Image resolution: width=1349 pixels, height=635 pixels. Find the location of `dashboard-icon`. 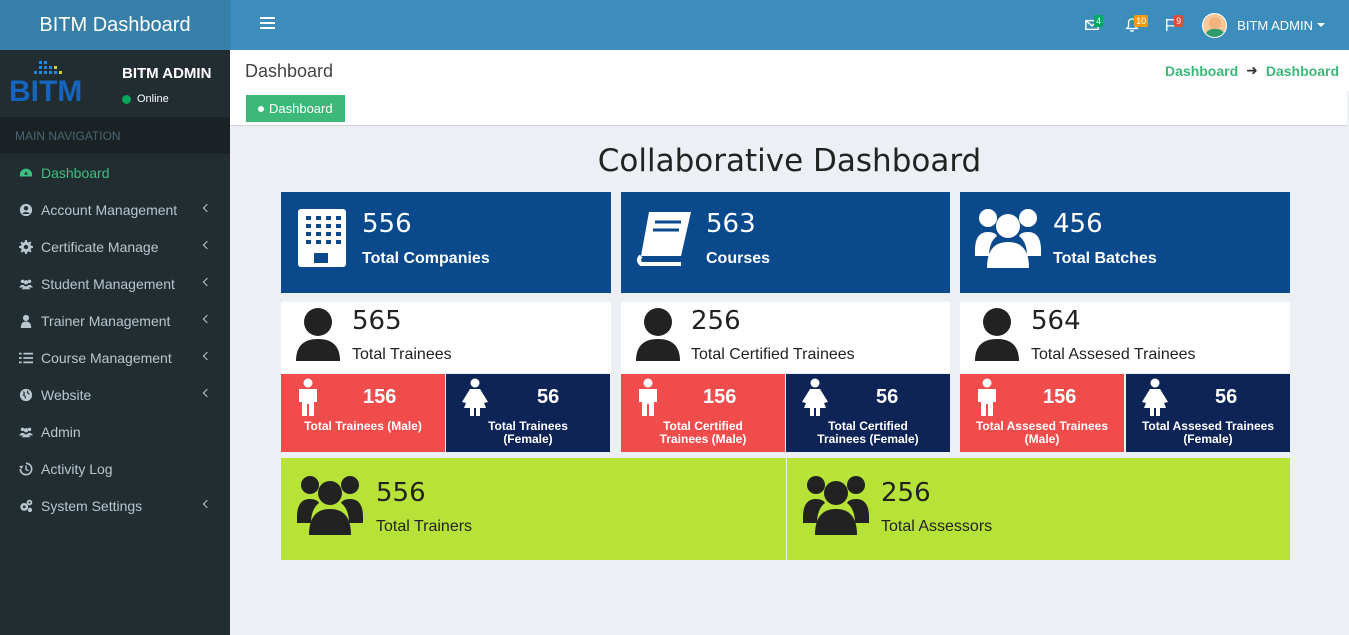

dashboard-icon is located at coordinates (26, 173).